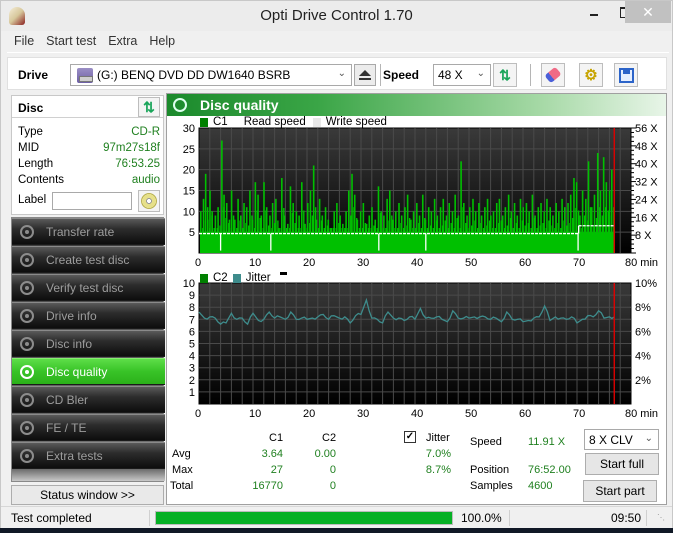 The width and height of the screenshot is (673, 533). What do you see at coordinates (274, 122) in the screenshot?
I see `legend-read-speed: Read speed` at bounding box center [274, 122].